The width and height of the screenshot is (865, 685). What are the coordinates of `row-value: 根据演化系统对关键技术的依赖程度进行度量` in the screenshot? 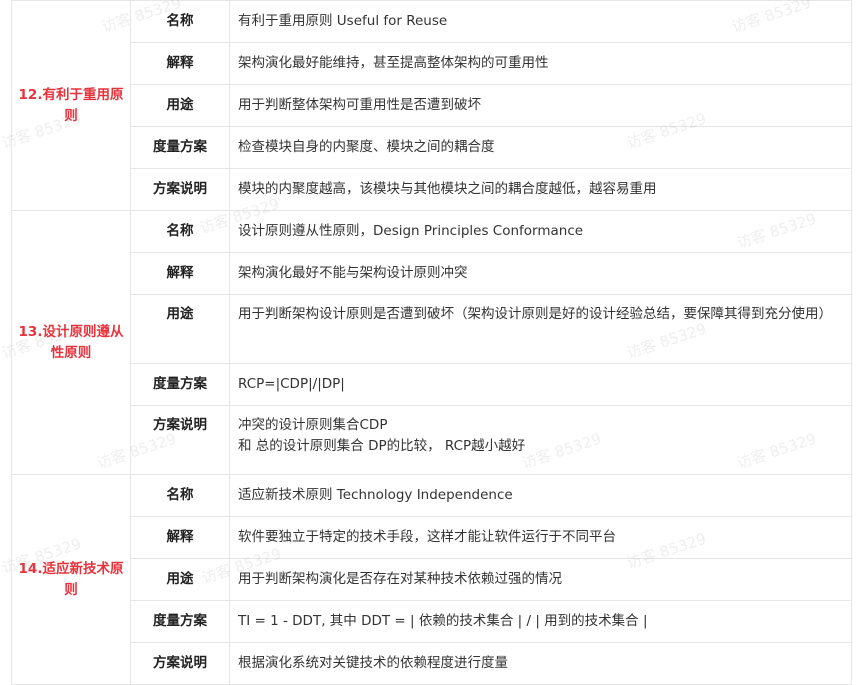 It's located at (540, 663).